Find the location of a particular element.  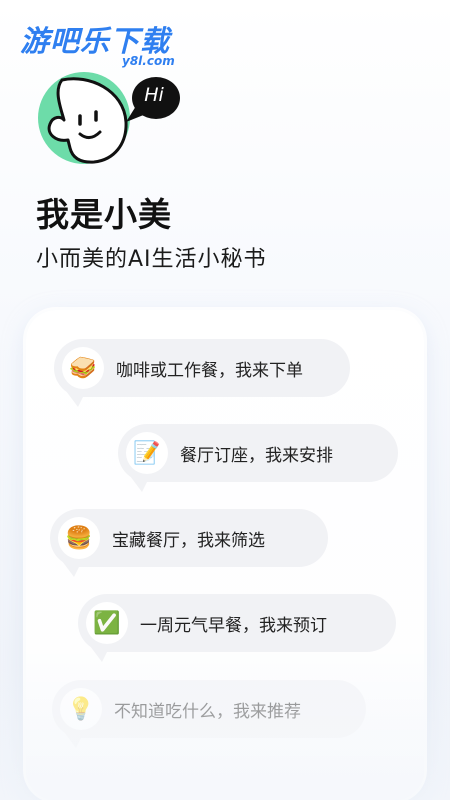

greeting-text: Hi is located at coordinates (154, 95).